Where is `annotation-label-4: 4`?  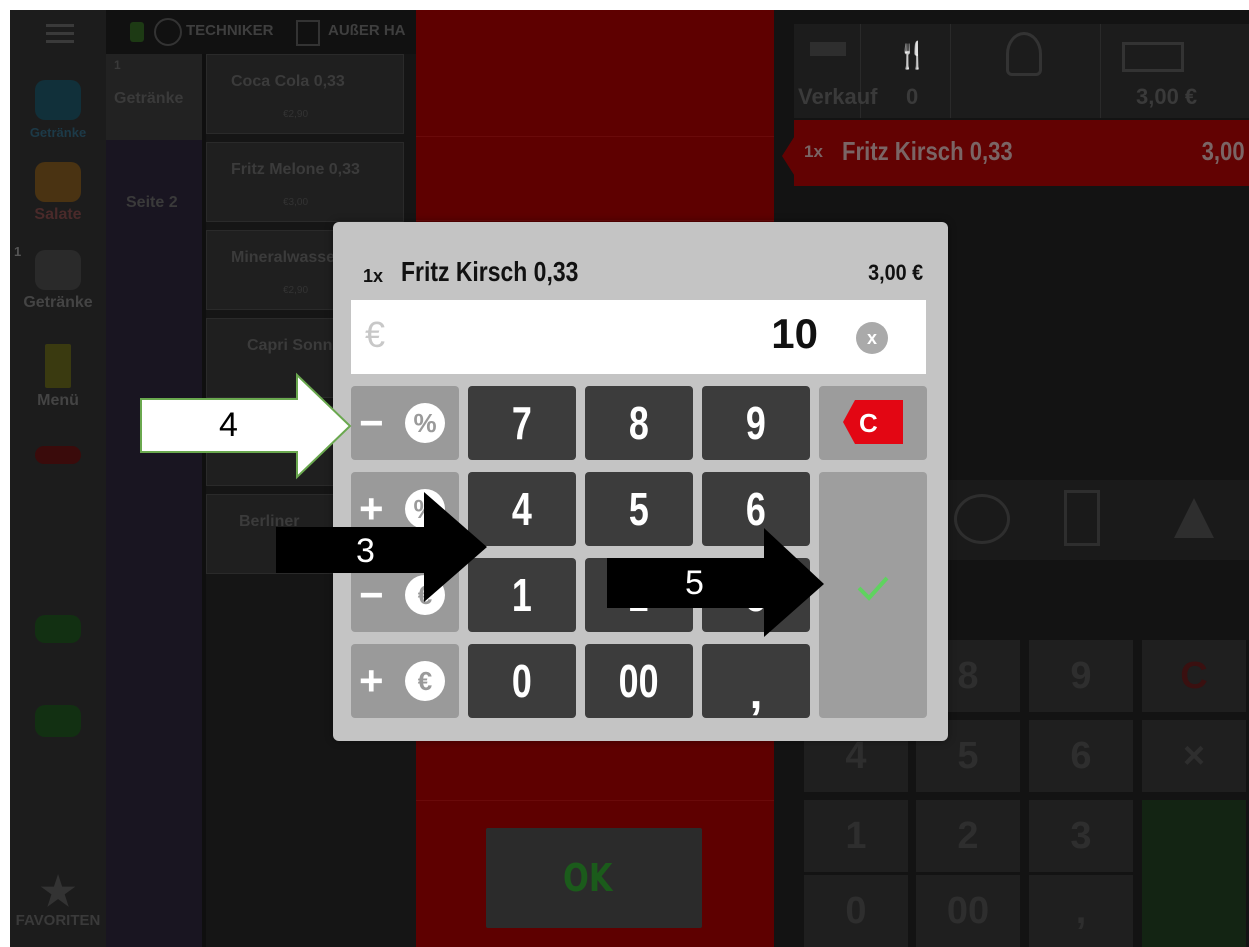 annotation-label-4: 4 is located at coordinates (228, 425).